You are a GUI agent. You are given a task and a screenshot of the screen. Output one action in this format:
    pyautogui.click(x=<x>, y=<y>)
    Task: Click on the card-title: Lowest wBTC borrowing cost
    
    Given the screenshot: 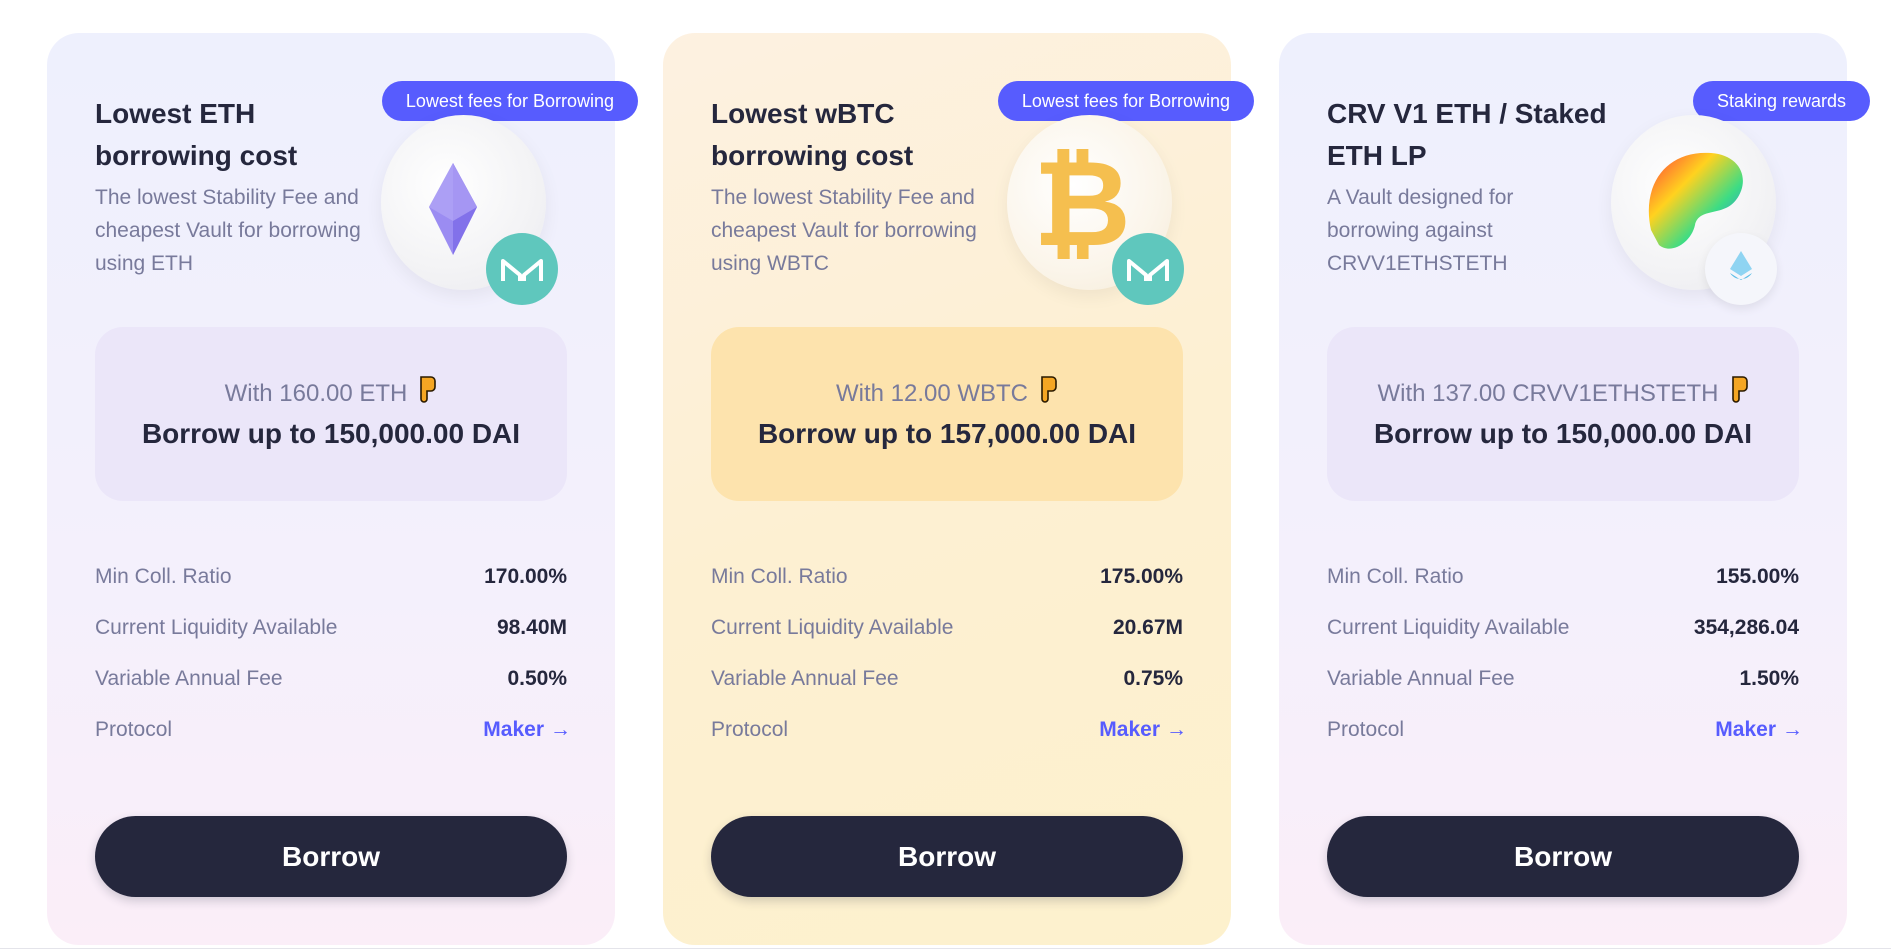 What is the action you would take?
    pyautogui.click(x=812, y=134)
    